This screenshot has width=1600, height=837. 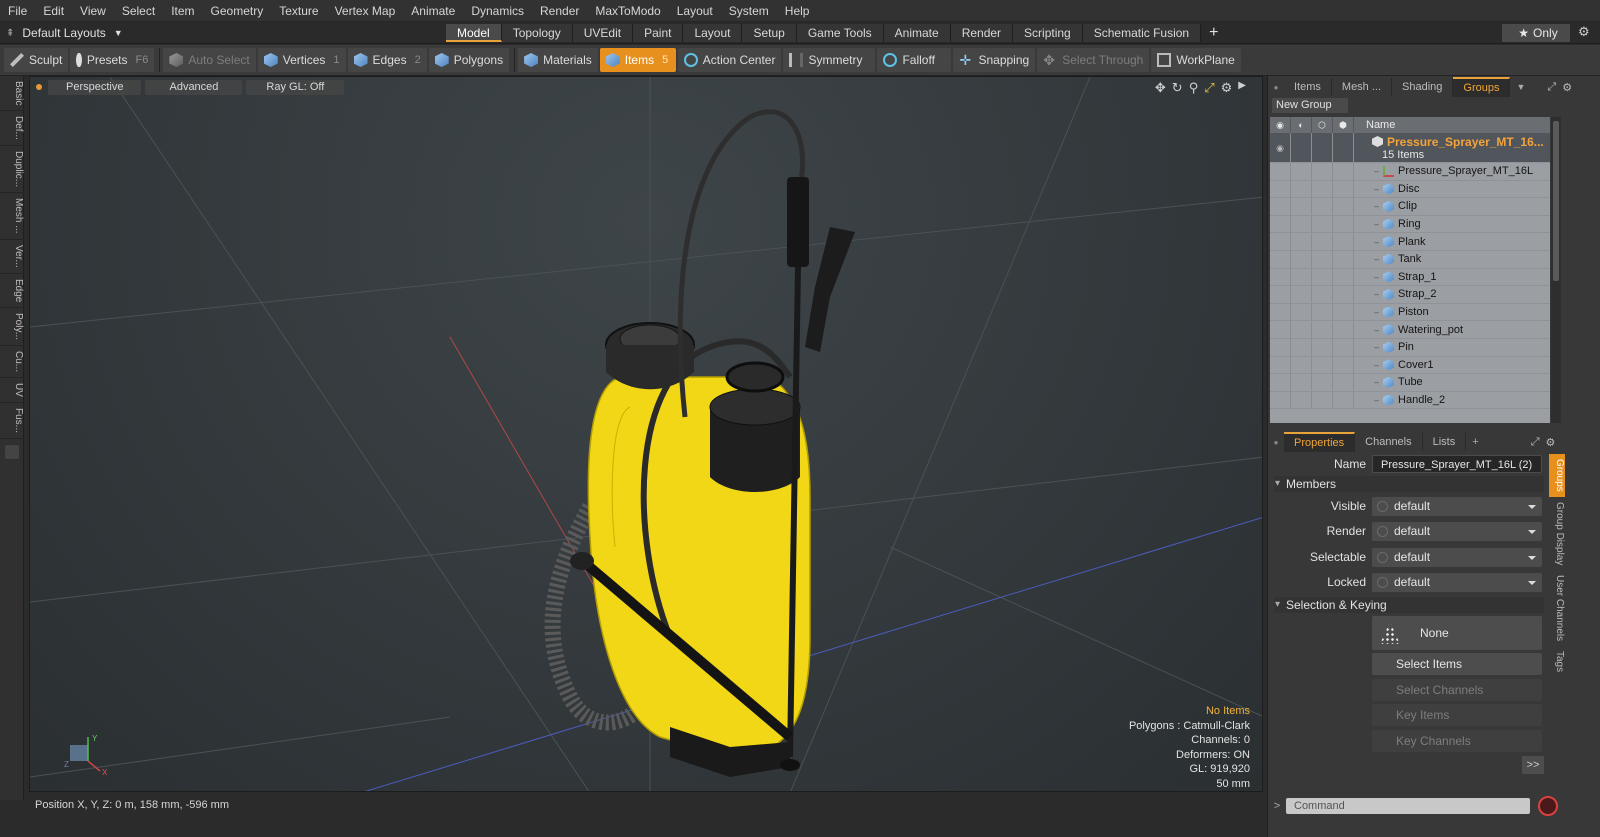 What do you see at coordinates (1482, 87) in the screenshot?
I see `tab-groups: Groups` at bounding box center [1482, 87].